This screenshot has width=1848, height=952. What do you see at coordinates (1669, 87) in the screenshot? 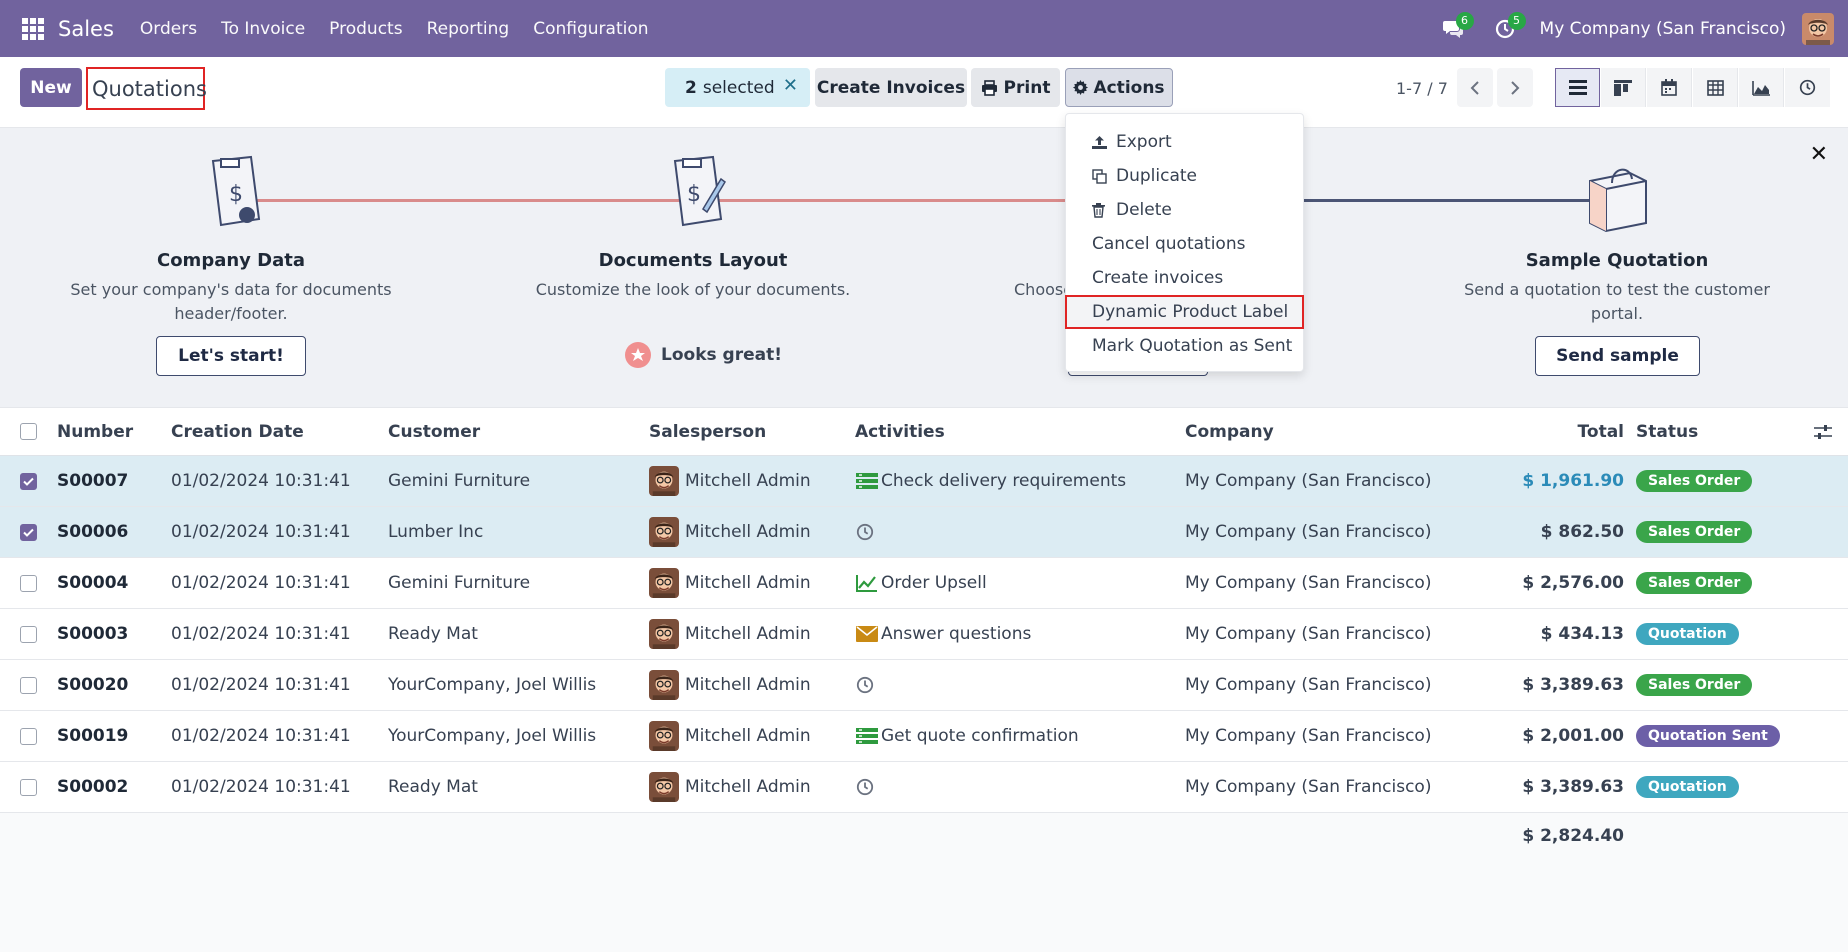
I see `calendar-view-button` at bounding box center [1669, 87].